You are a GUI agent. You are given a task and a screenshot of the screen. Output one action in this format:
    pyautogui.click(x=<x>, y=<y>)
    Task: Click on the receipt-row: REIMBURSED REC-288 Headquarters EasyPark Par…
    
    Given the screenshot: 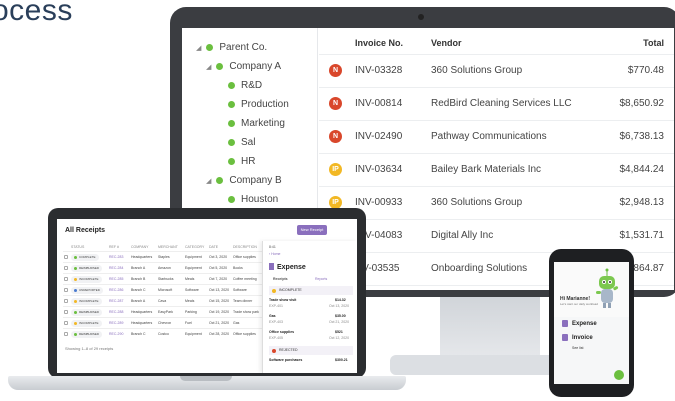 What is the action you would take?
    pyautogui.click(x=163, y=311)
    